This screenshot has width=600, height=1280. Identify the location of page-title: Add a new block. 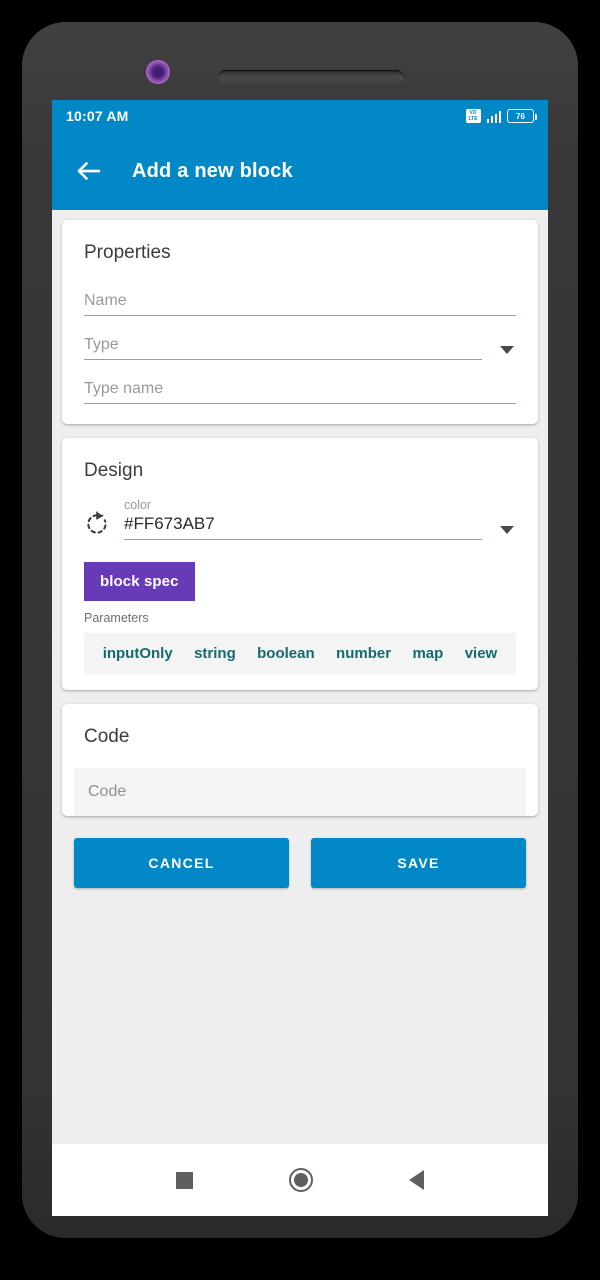
(212, 170).